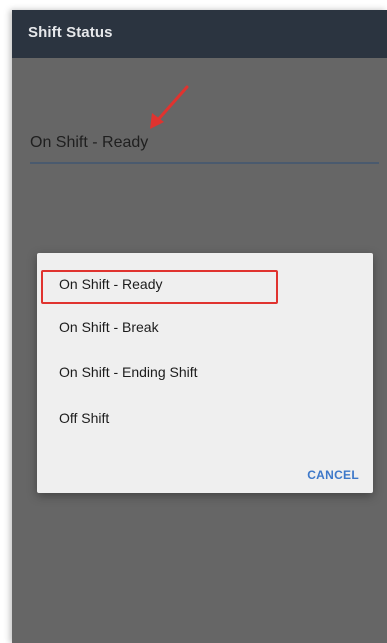 This screenshot has width=387, height=643. Describe the element at coordinates (84, 418) in the screenshot. I see `option-label: Off Shift` at that location.